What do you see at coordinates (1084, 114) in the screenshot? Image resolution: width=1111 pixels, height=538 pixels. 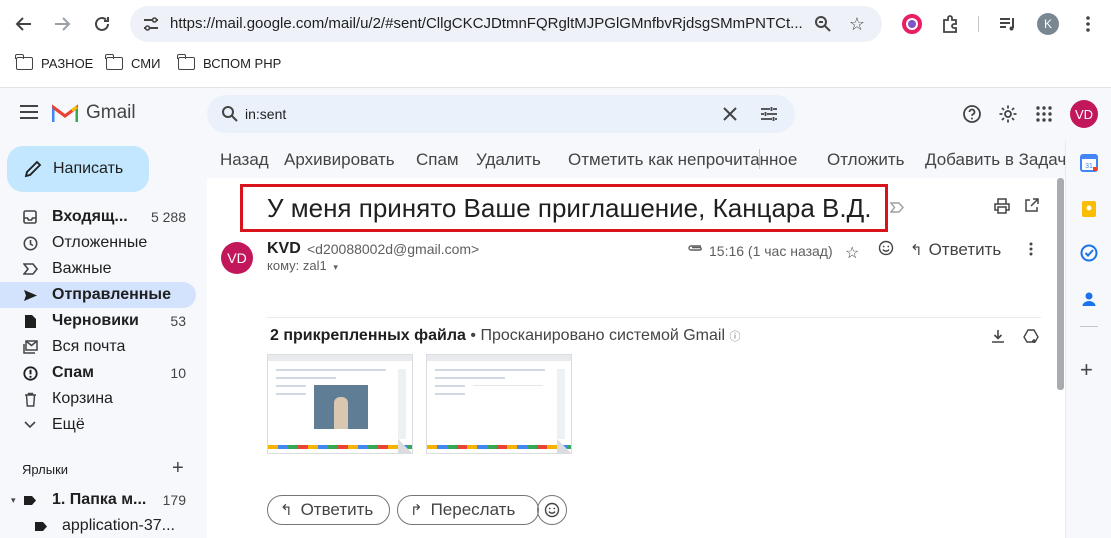 I see `account-avatar: VD` at bounding box center [1084, 114].